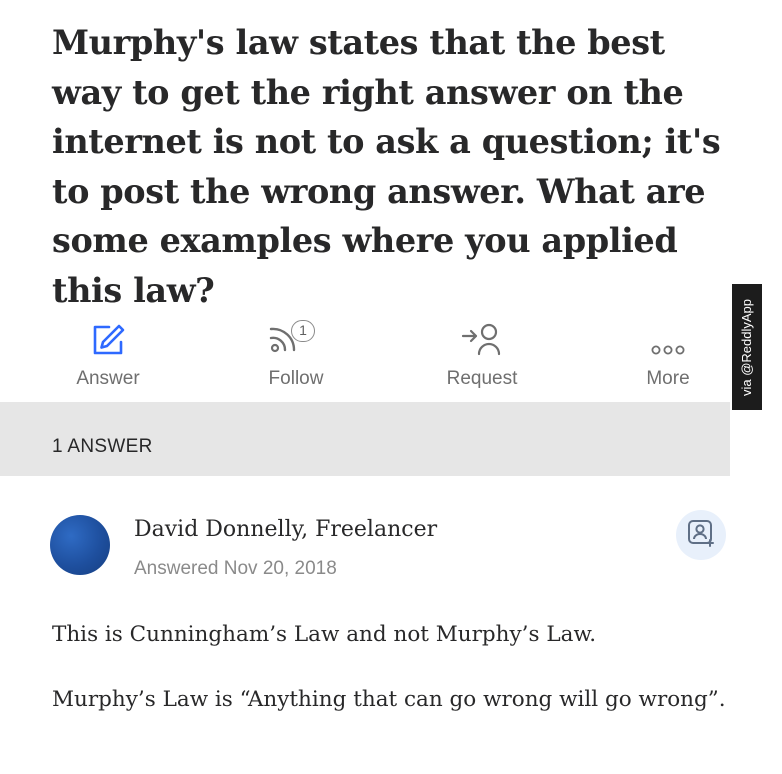 Image resolution: width=782 pixels, height=774 pixels. I want to click on person-add-icon, so click(701, 535).